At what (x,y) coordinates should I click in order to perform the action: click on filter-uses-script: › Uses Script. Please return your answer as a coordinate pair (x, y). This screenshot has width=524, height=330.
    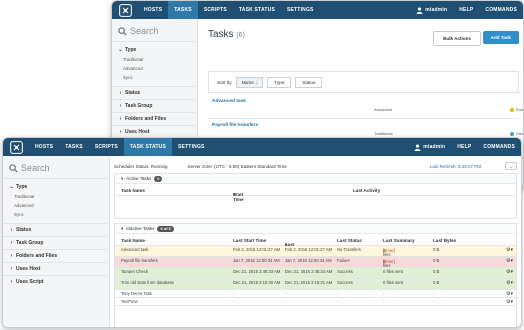
    Looking at the image, I should click on (56, 281).